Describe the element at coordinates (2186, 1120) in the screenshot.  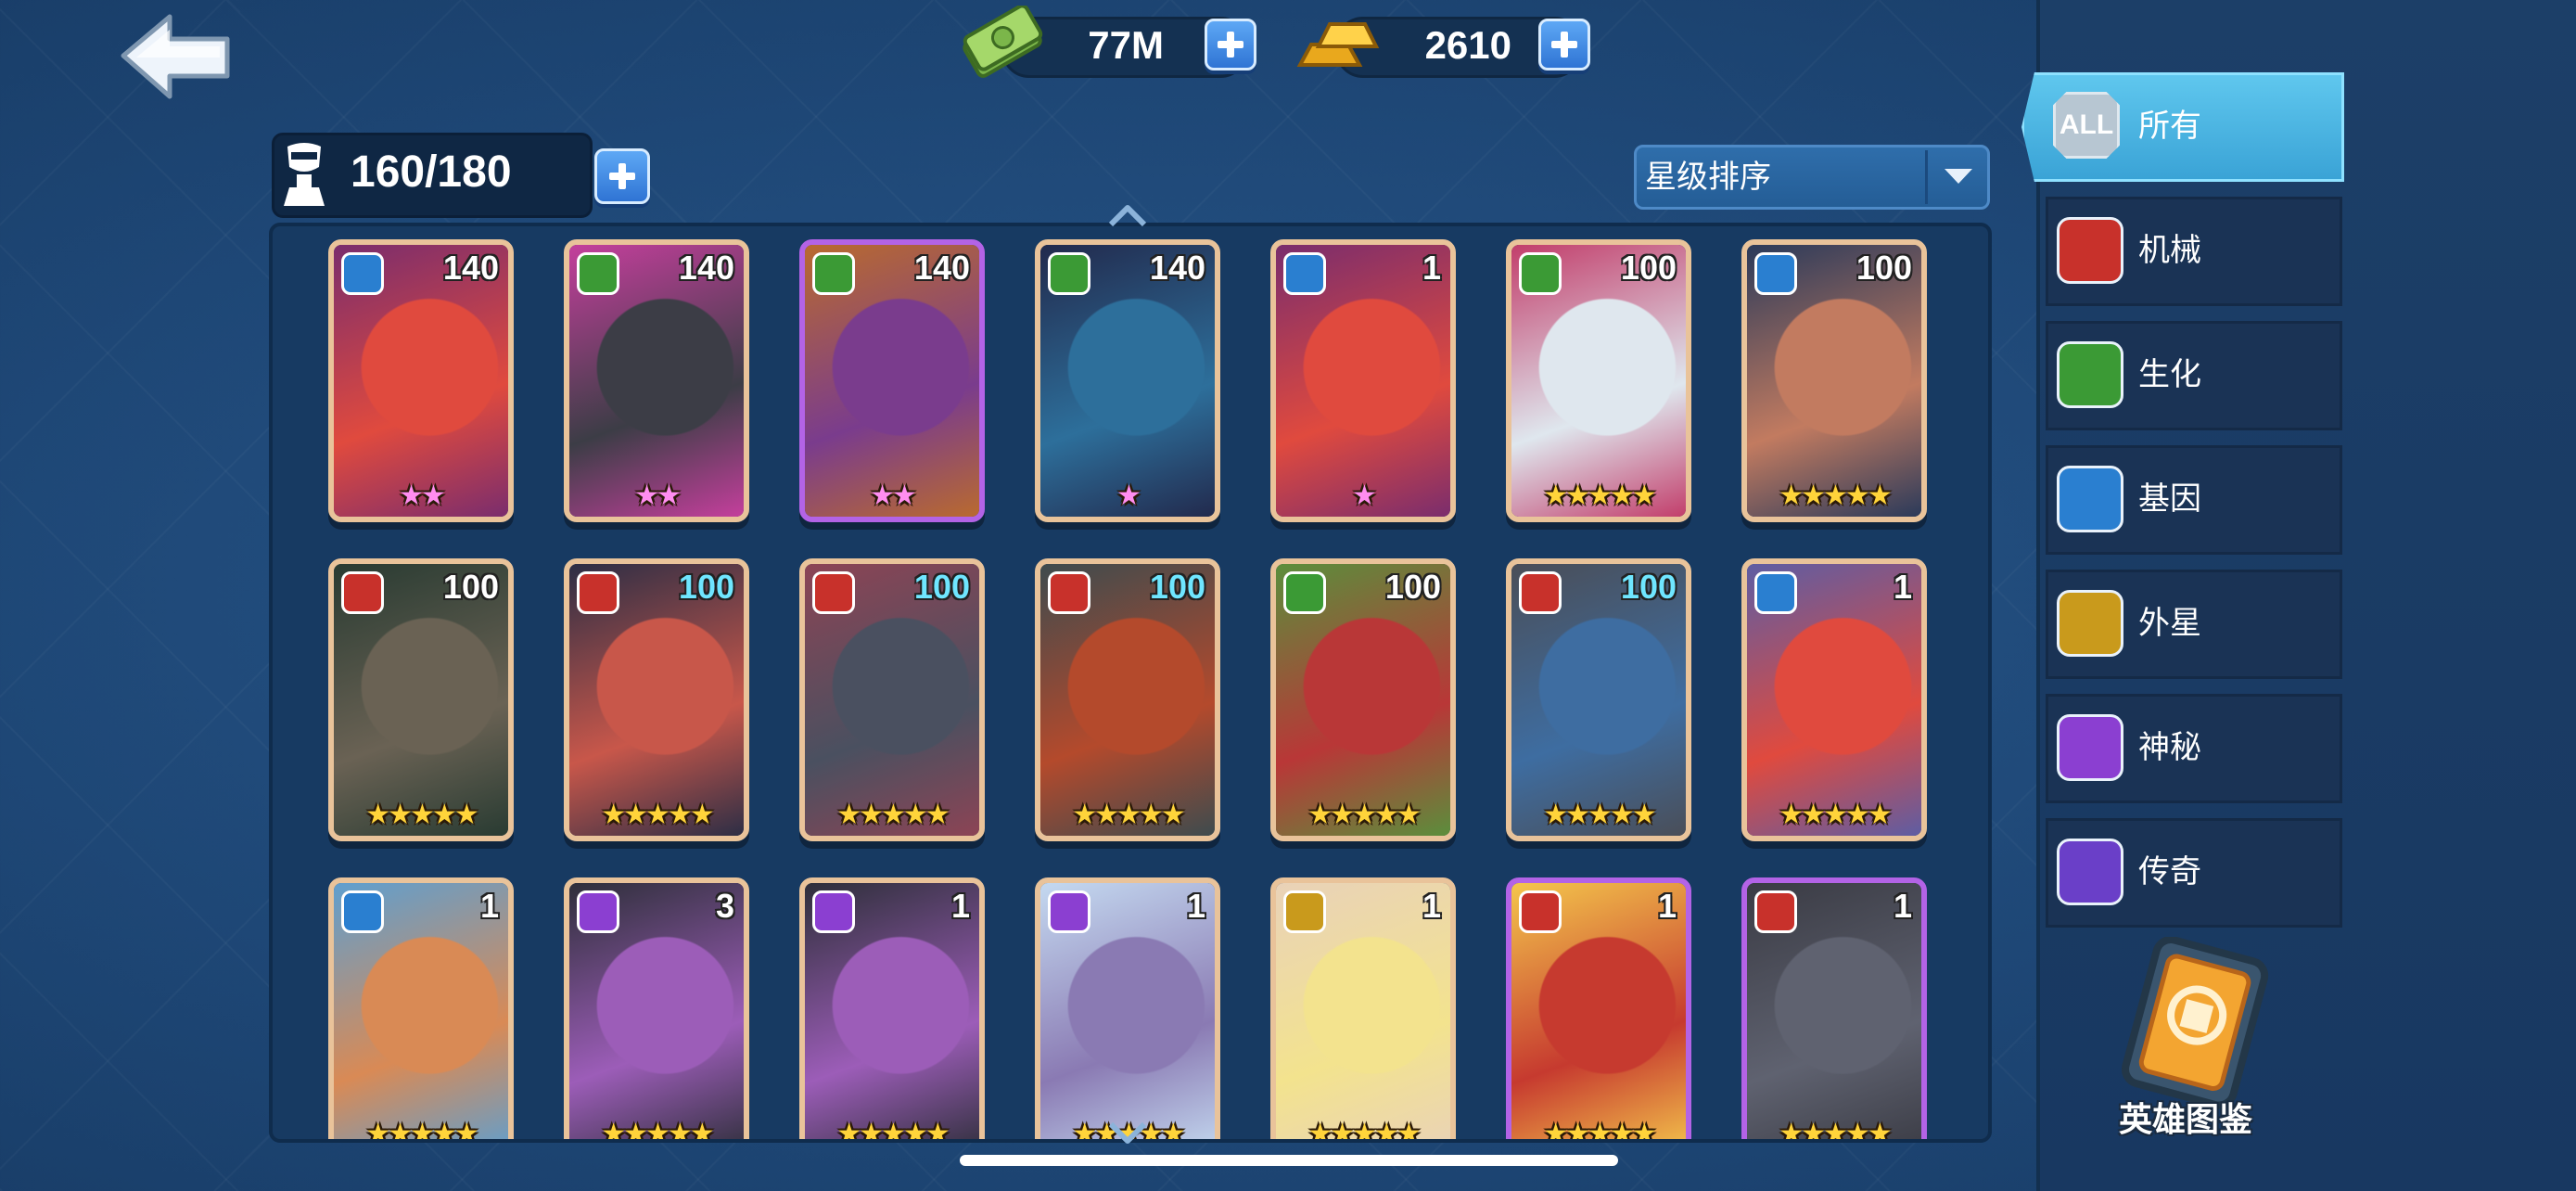
I see `hero-codex-label: 英雄图鉴` at that location.